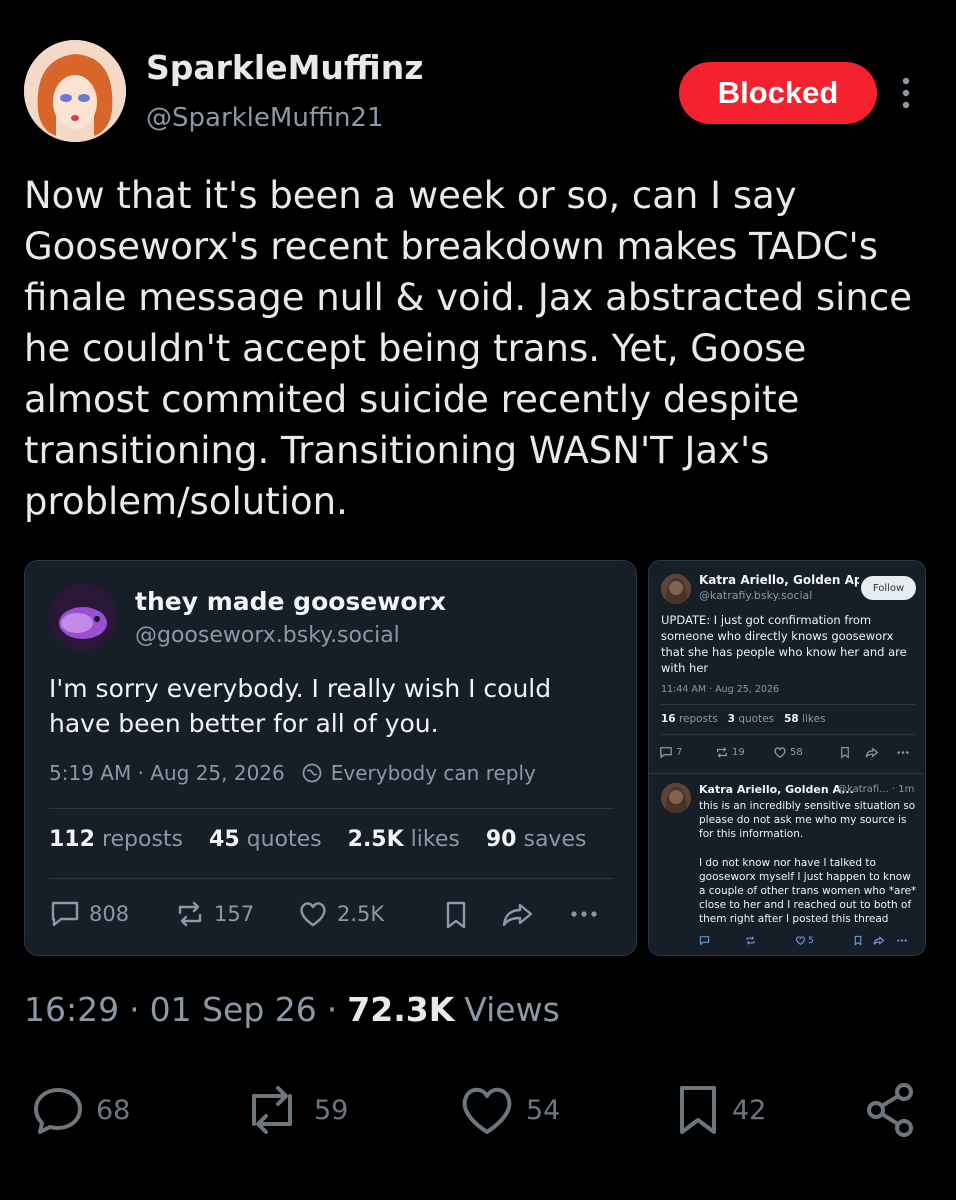 The width and height of the screenshot is (956, 1200). I want to click on stat-saves: 90 saves, so click(536, 839).